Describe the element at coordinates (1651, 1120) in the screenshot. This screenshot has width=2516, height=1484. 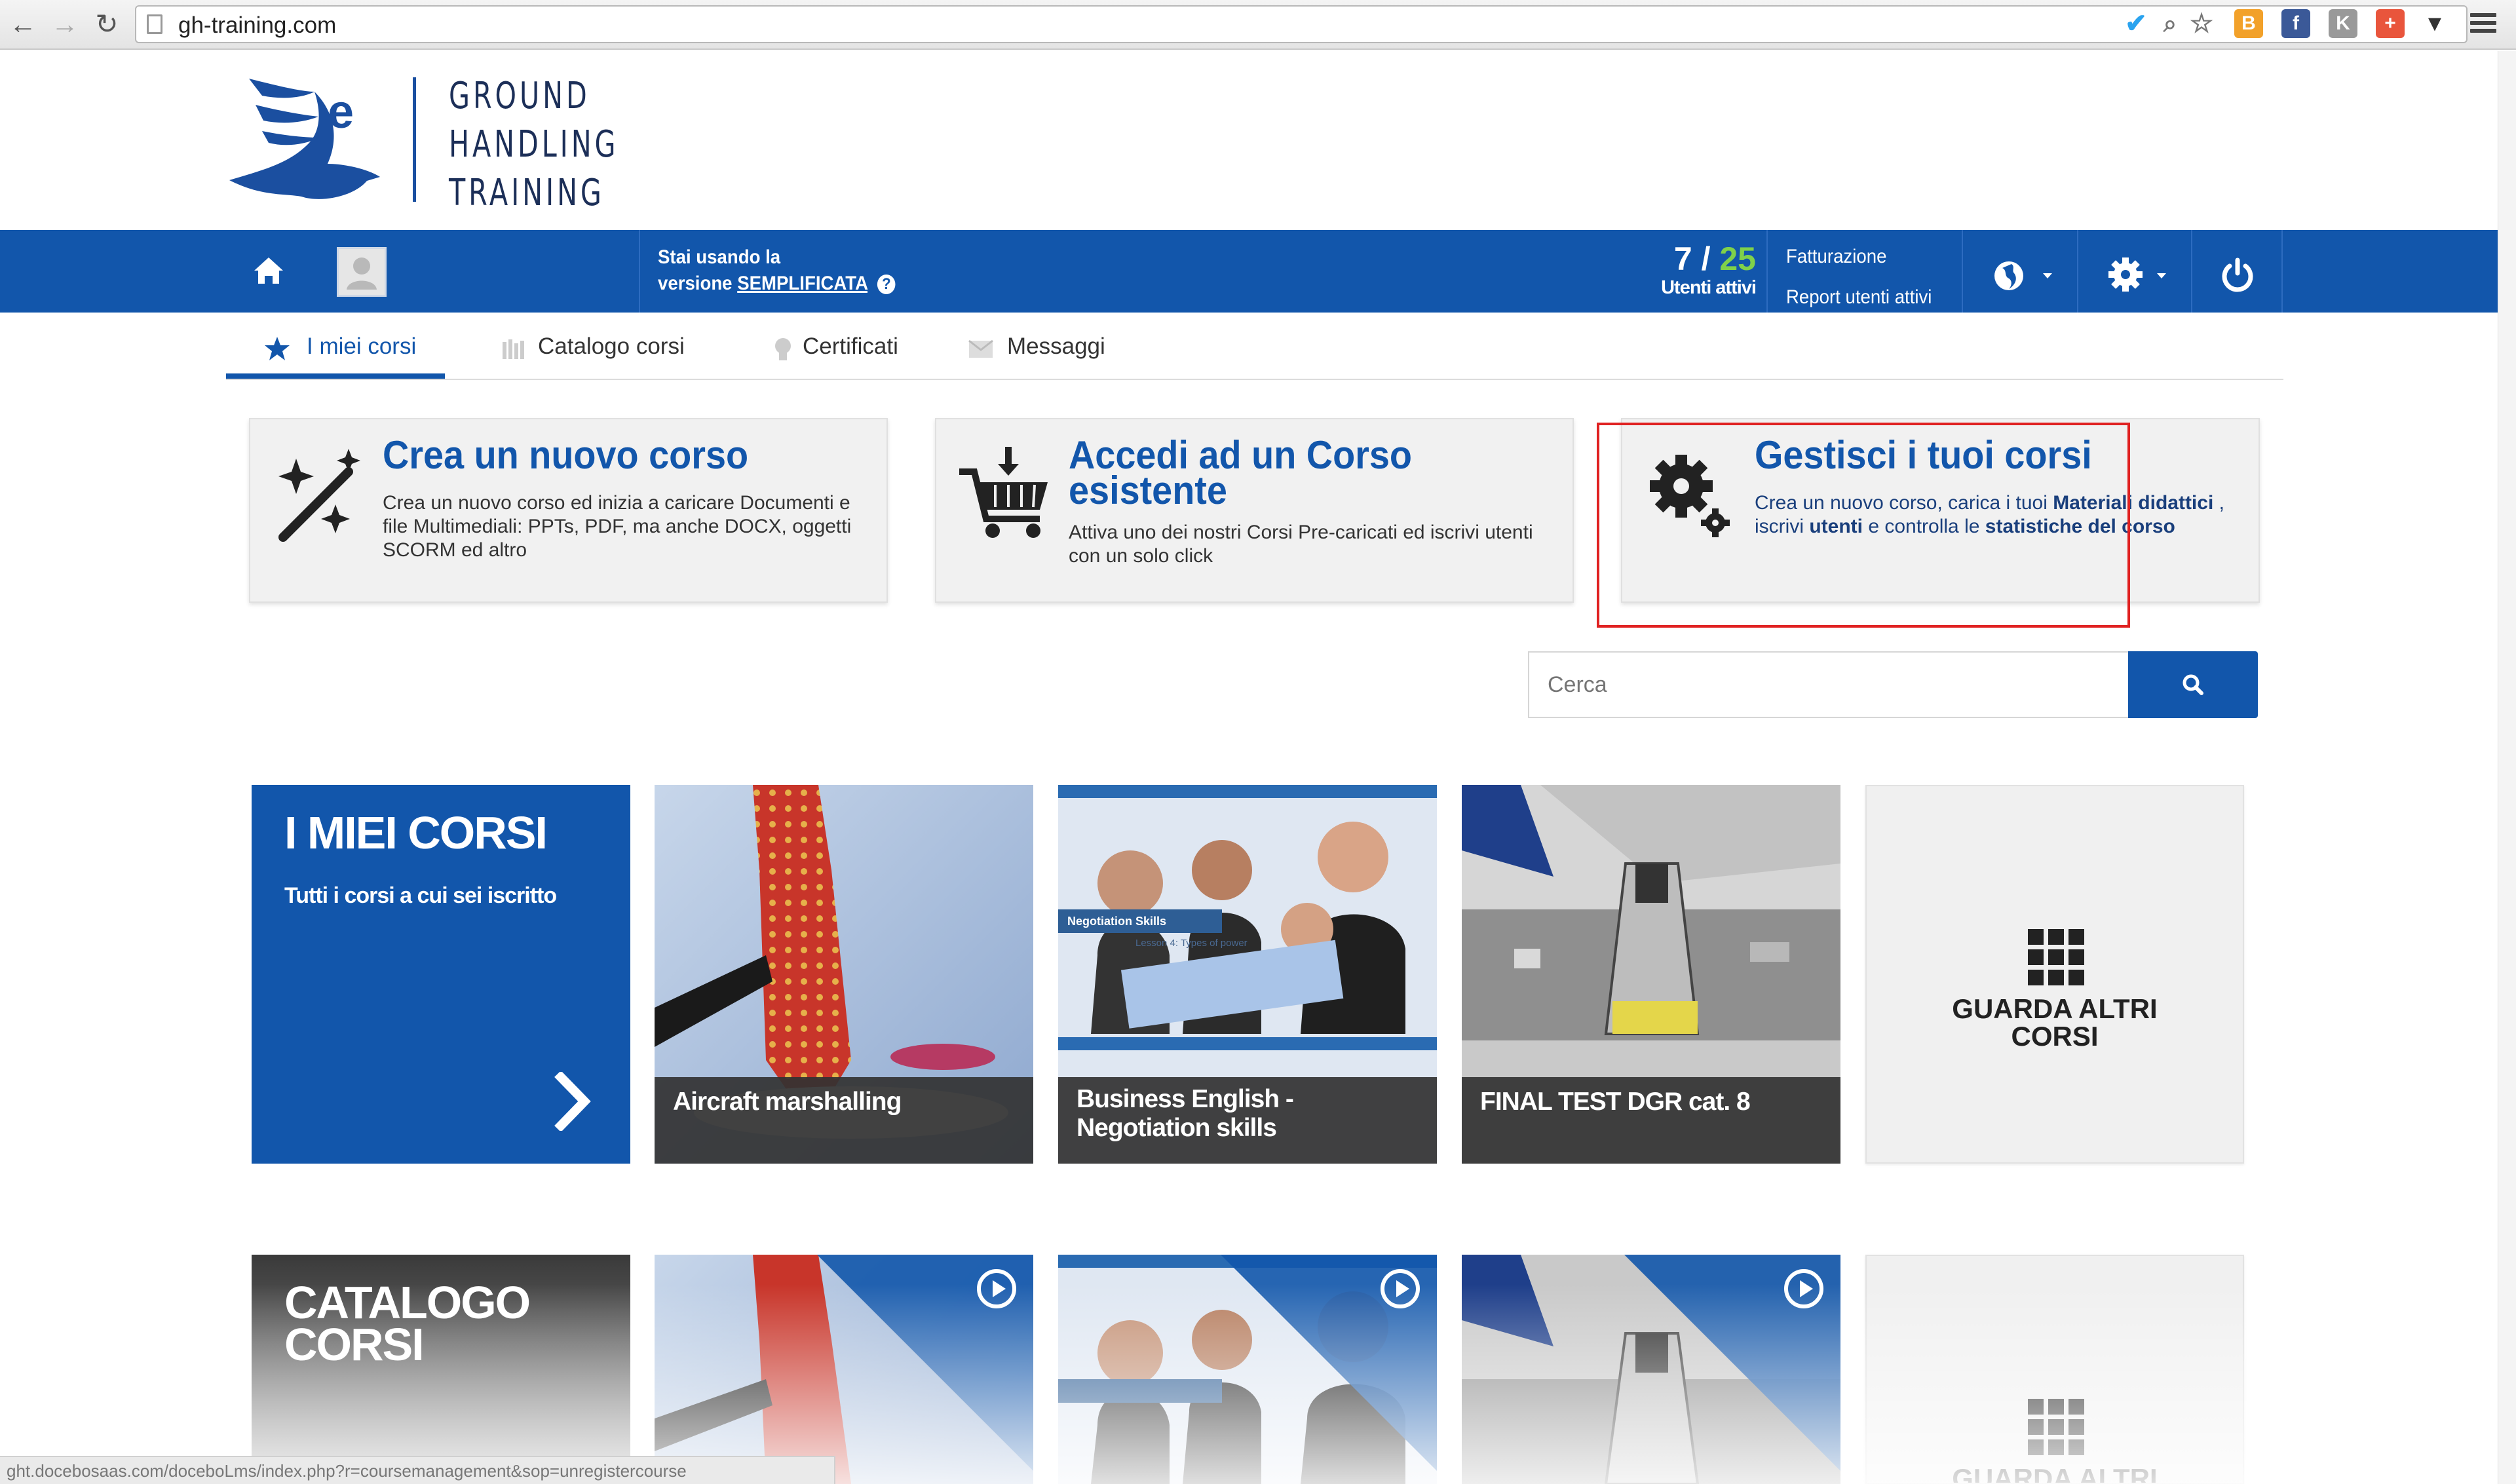
I see `tile-title-bar: FINAL TEST DGR cat. 8` at that location.